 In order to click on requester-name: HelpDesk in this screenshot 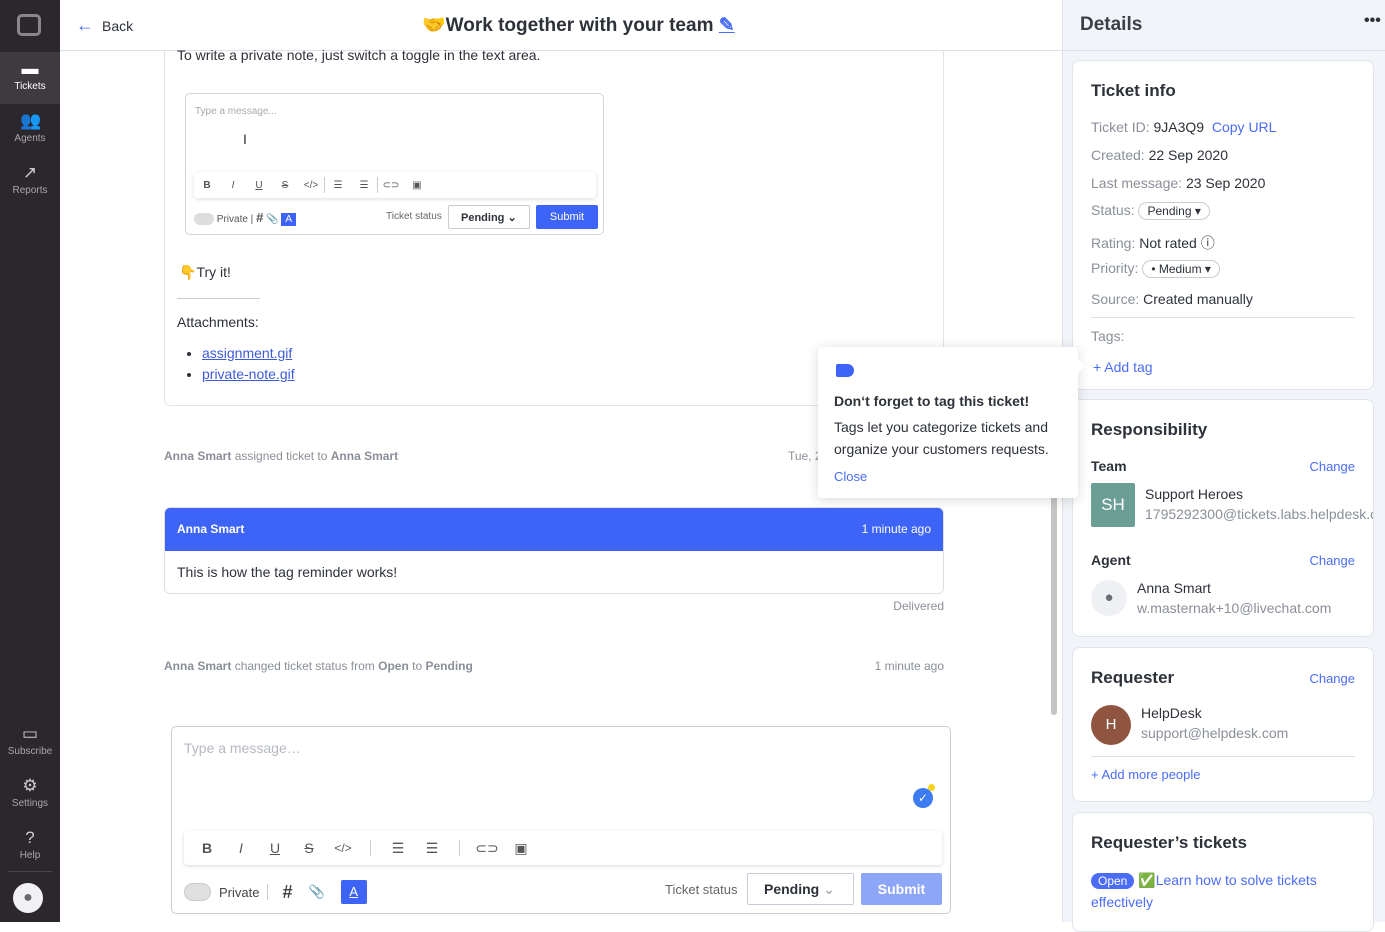, I will do `click(1171, 713)`.